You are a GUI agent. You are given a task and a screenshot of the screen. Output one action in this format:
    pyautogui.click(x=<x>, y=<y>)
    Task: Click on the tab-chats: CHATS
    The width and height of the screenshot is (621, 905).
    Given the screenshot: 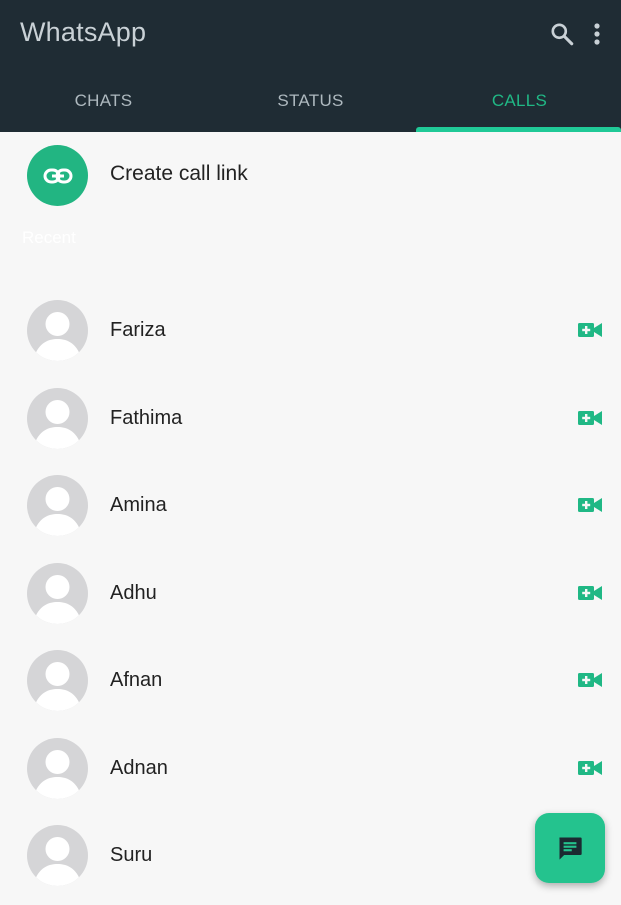 What is the action you would take?
    pyautogui.click(x=103, y=101)
    